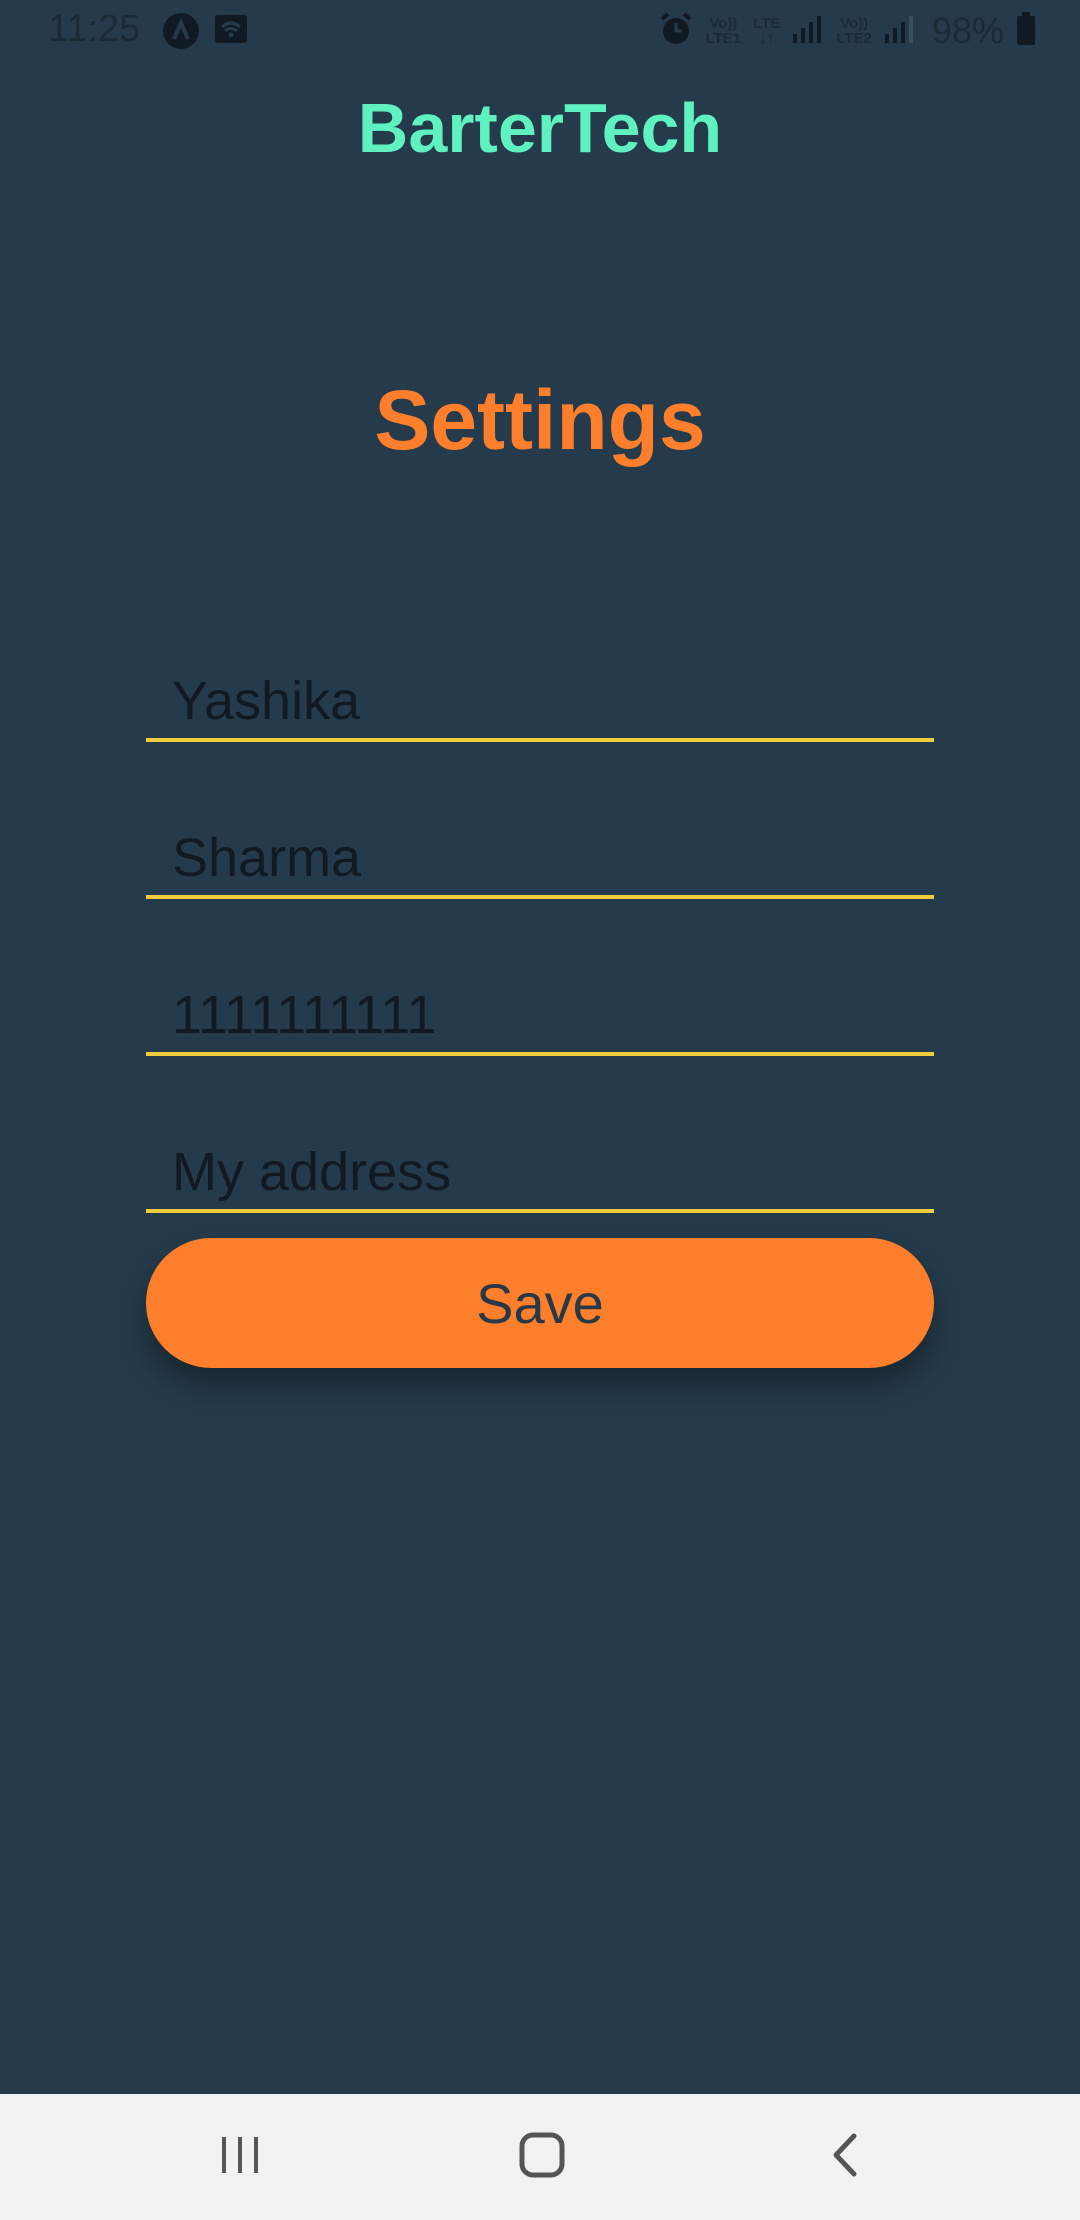  Describe the element at coordinates (542, 1015) in the screenshot. I see `phone-input` at that location.